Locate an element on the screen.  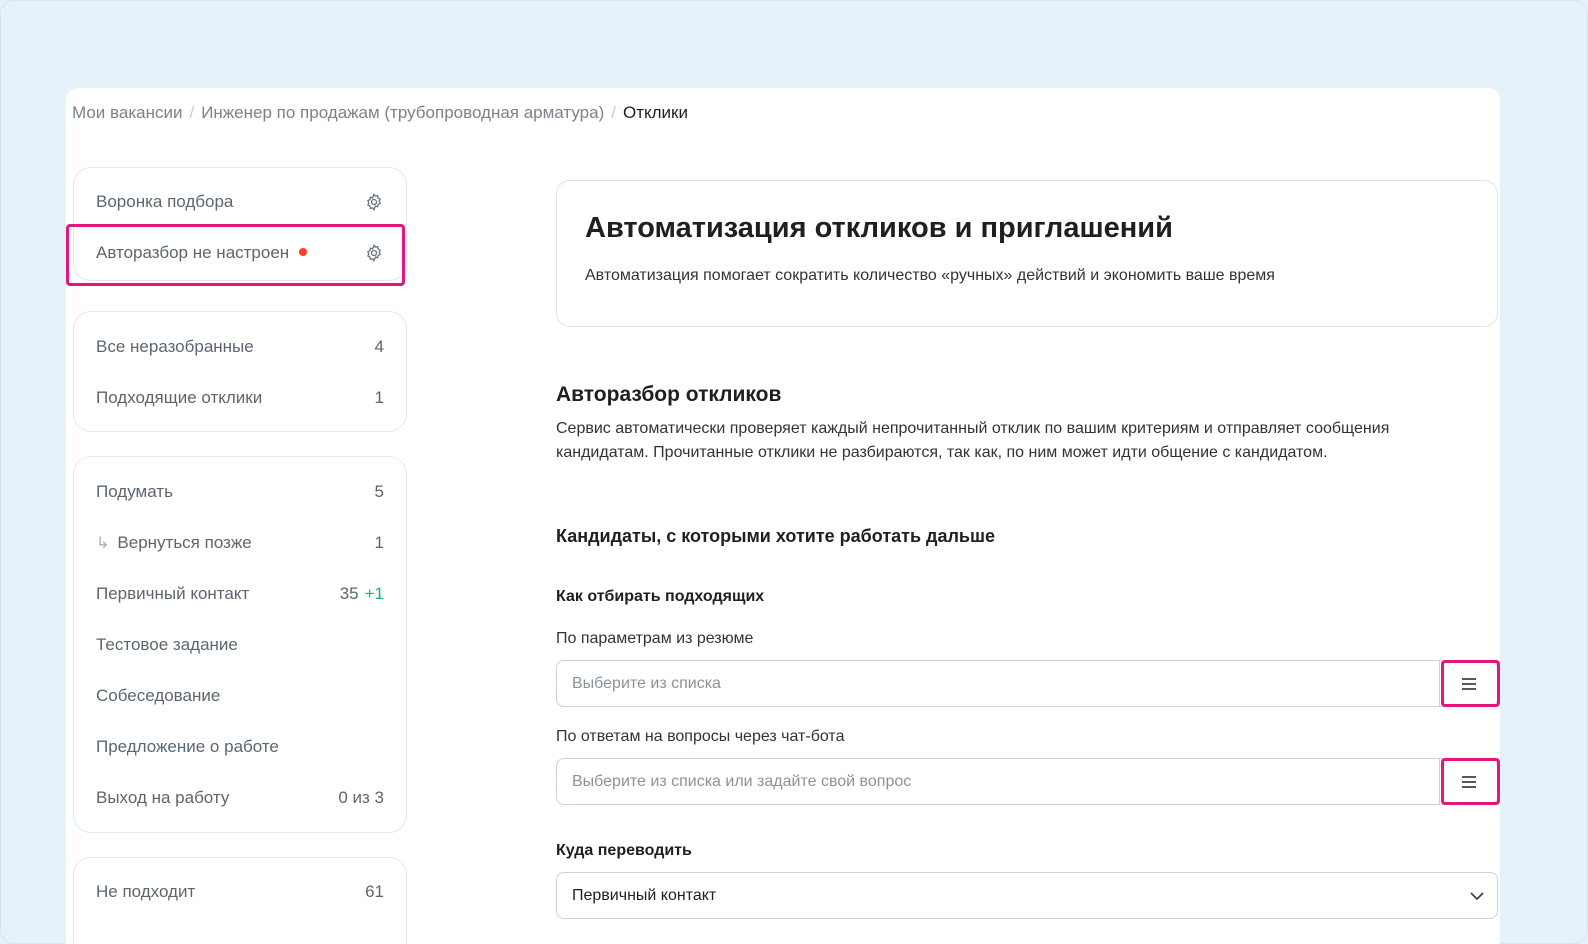
sidebar-item-return-later: ↳ Вернуться позже 1 is located at coordinates (240, 543).